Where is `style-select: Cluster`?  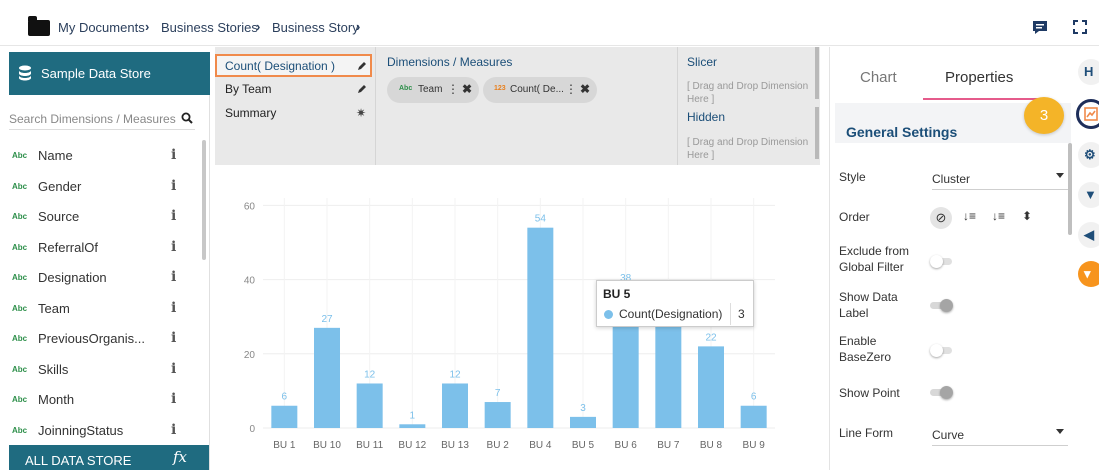
style-select: Cluster is located at coordinates (1000, 177).